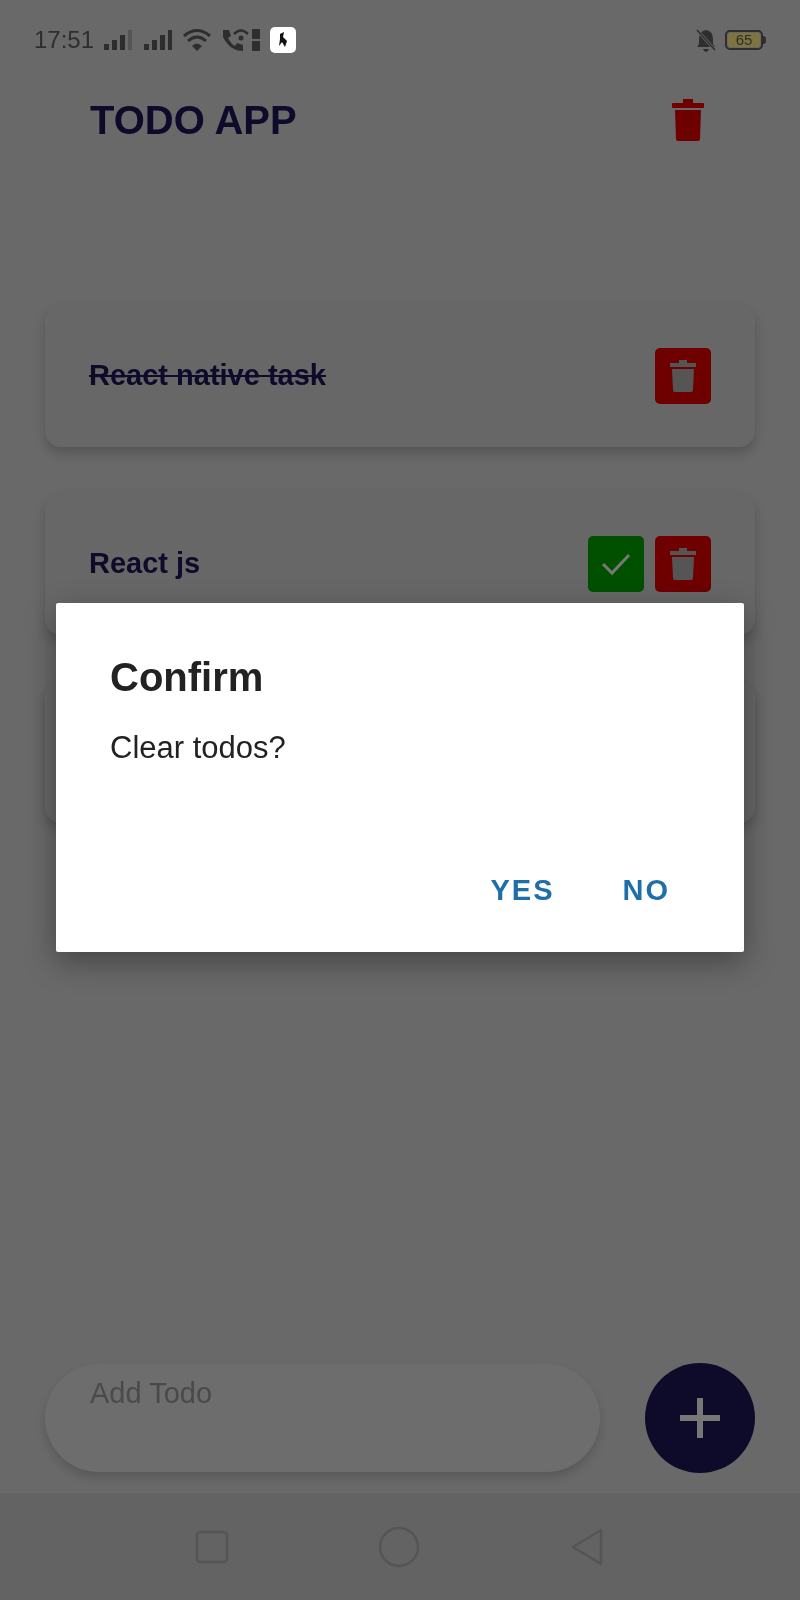  I want to click on bell-off-icon, so click(706, 40).